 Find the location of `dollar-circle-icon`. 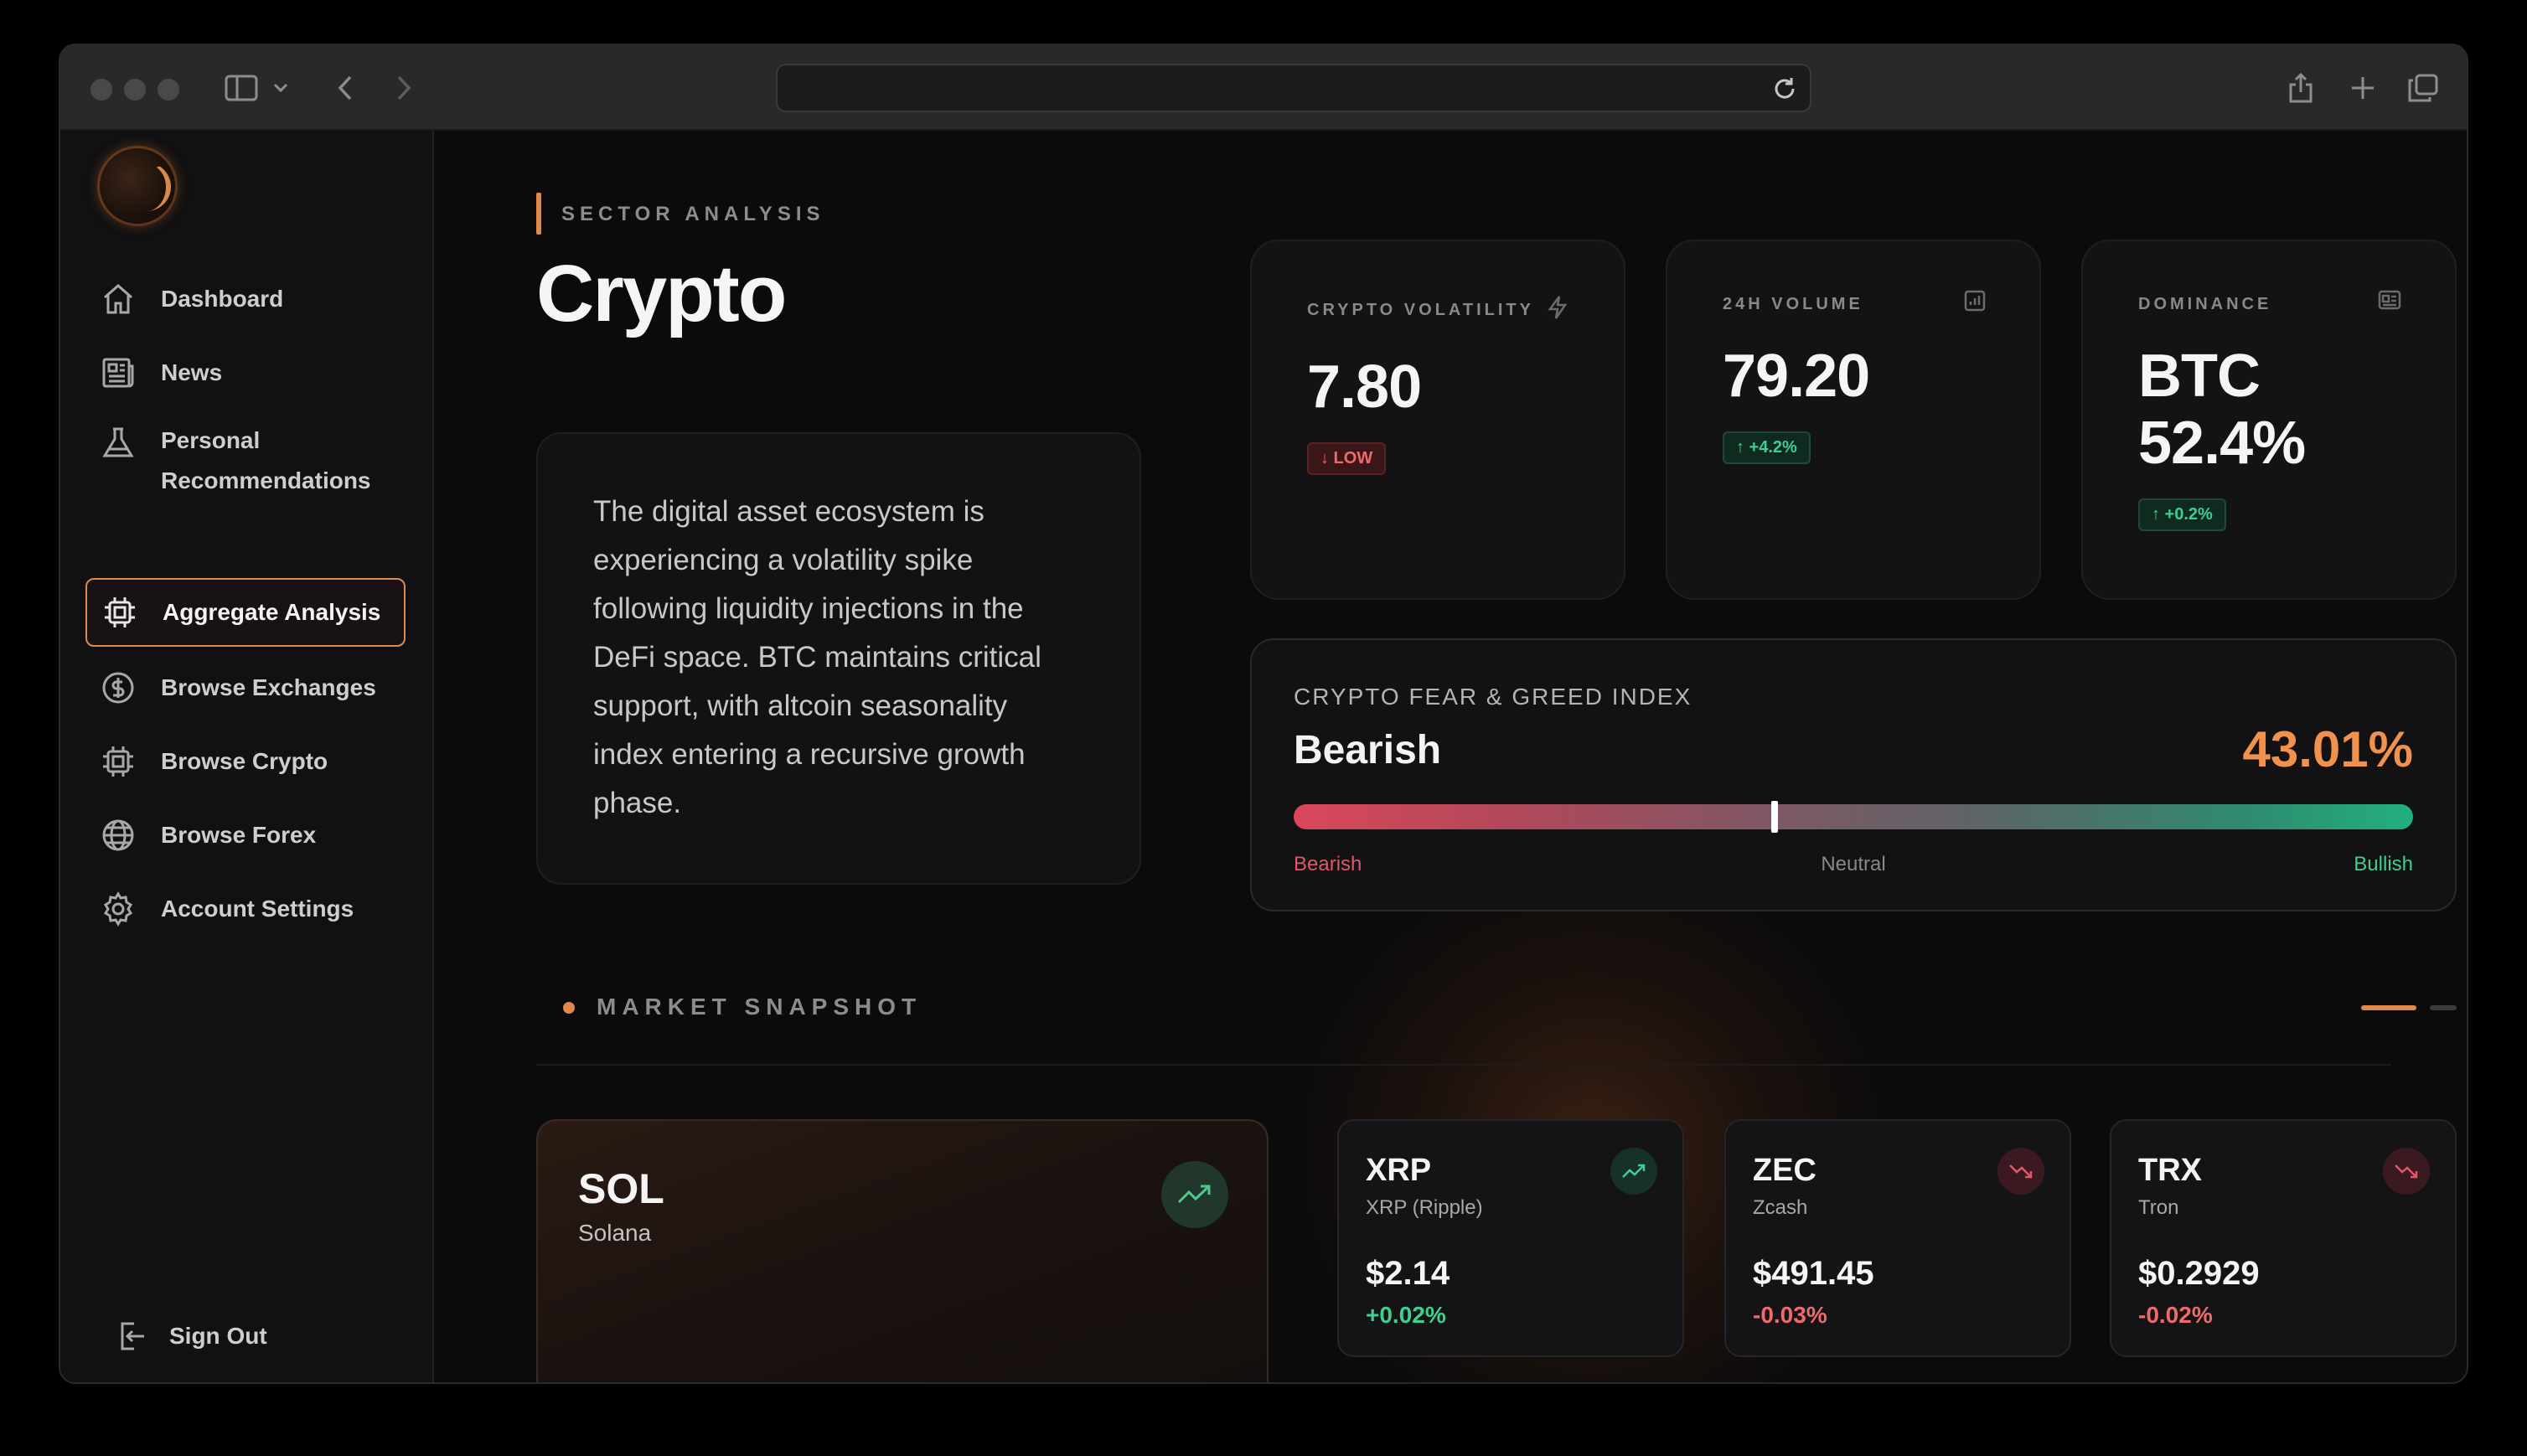

dollar-circle-icon is located at coordinates (118, 688).